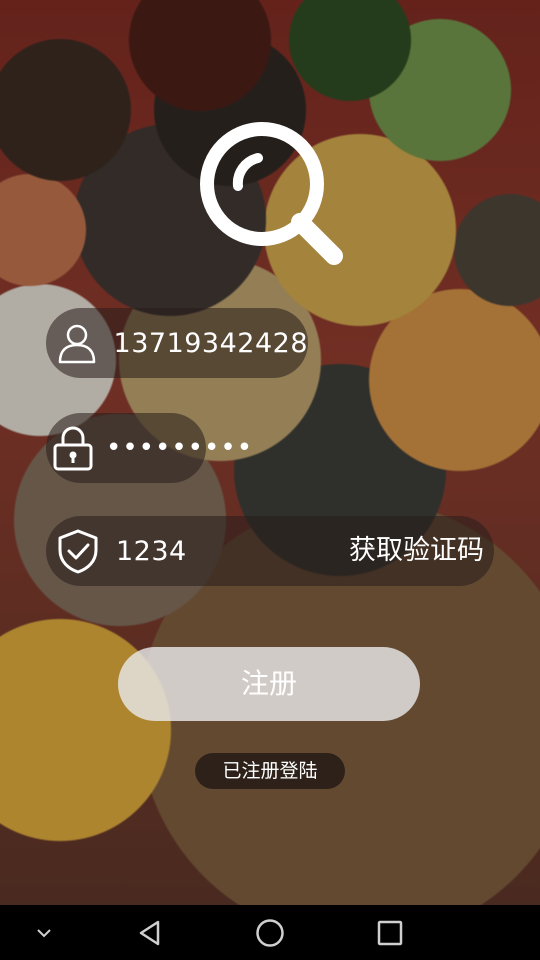 This screenshot has width=540, height=960. Describe the element at coordinates (150, 932) in the screenshot. I see `back-triangle-icon` at that location.